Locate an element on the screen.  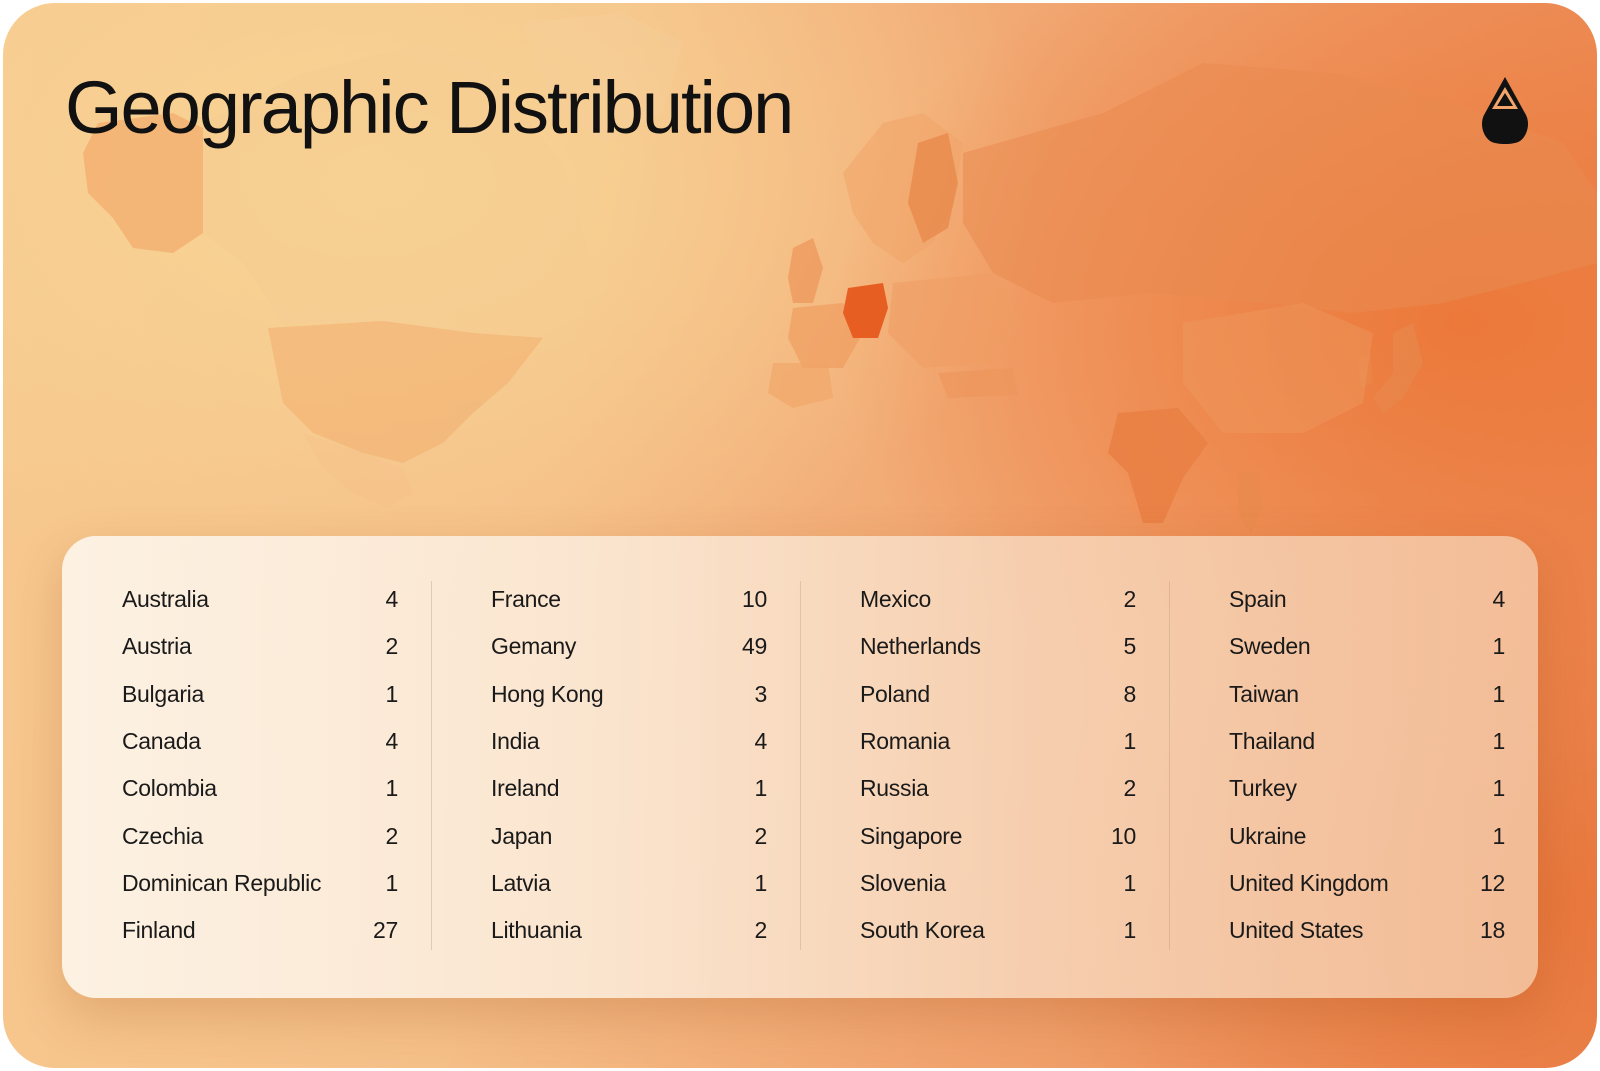
map-germany is located at coordinates (865, 310).